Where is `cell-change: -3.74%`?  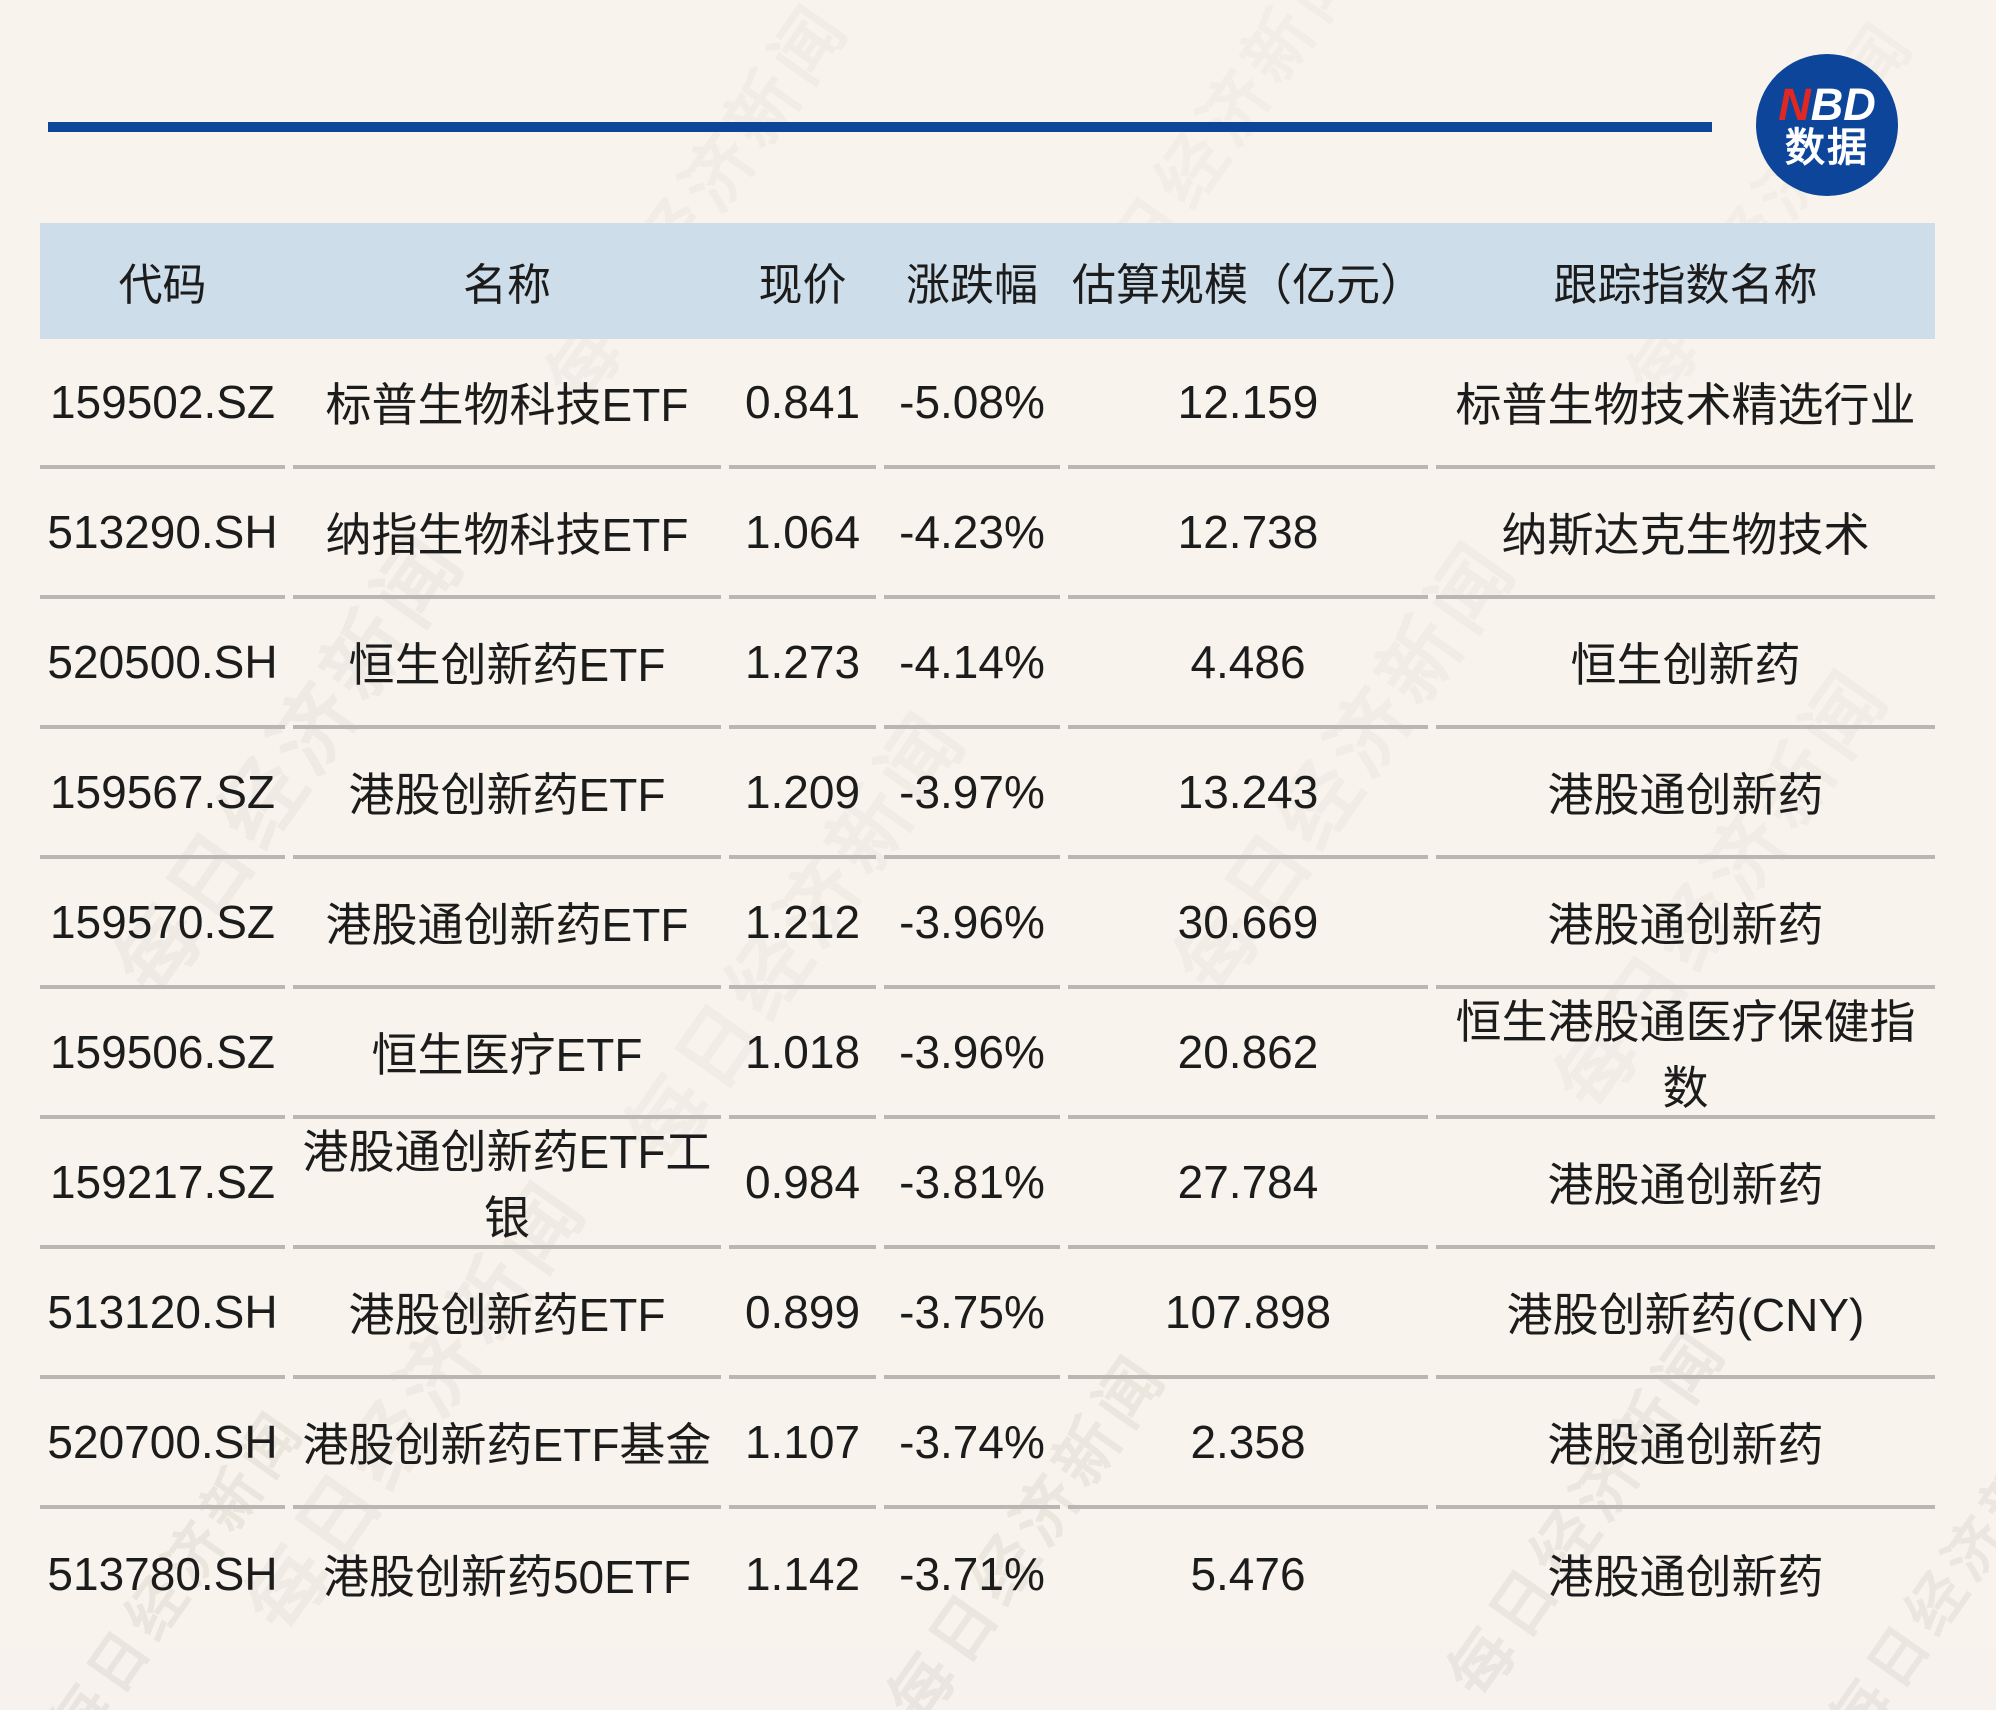
cell-change: -3.74% is located at coordinates (972, 1444).